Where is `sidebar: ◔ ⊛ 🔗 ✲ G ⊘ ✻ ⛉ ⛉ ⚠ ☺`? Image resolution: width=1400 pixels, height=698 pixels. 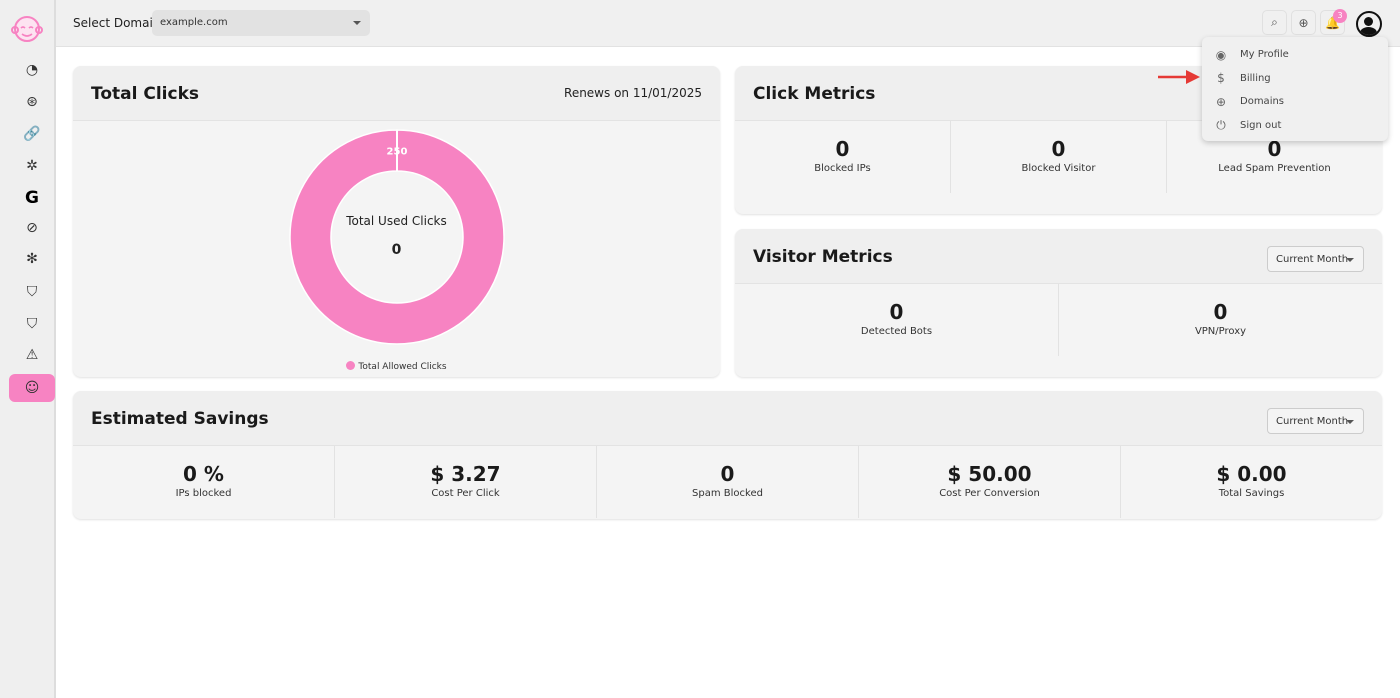 sidebar: ◔ ⊛ 🔗 ✲ G ⊘ ✻ ⛉ ⛉ ⚠ ☺ is located at coordinates (28, 349).